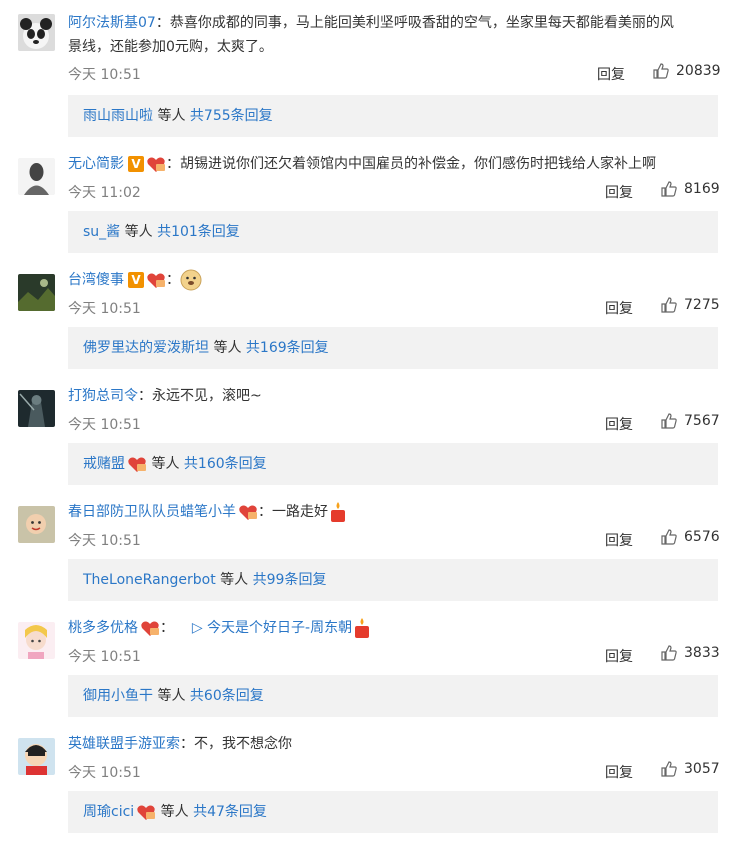 This screenshot has width=734, height=844. What do you see at coordinates (272, 628) in the screenshot?
I see `music-link: ▷ 今天是个好日子-周东朝` at bounding box center [272, 628].